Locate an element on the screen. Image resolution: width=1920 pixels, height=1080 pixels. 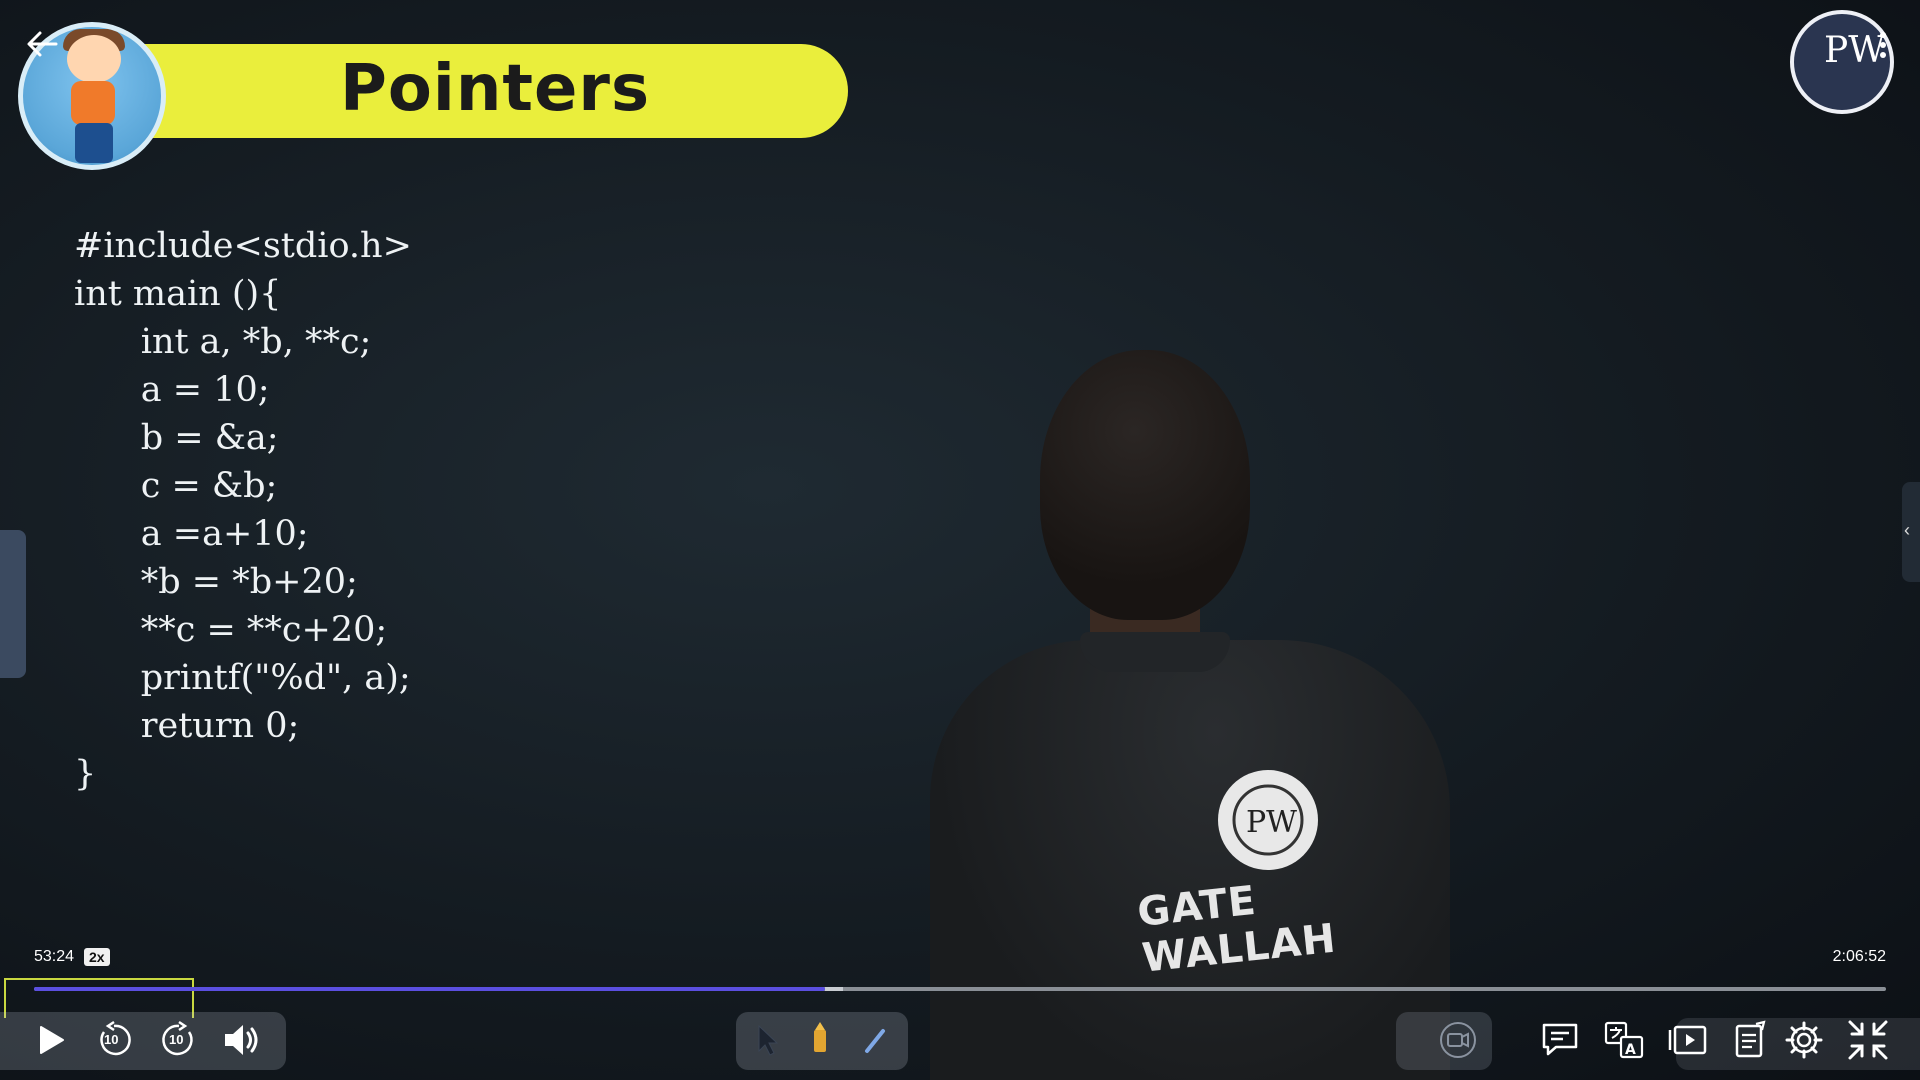
rewind-seconds: 10 is located at coordinates (111, 1039).